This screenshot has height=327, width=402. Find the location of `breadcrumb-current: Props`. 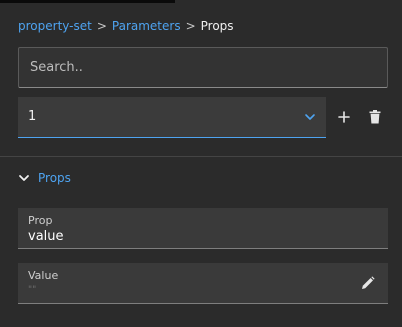

breadcrumb-current: Props is located at coordinates (217, 26).